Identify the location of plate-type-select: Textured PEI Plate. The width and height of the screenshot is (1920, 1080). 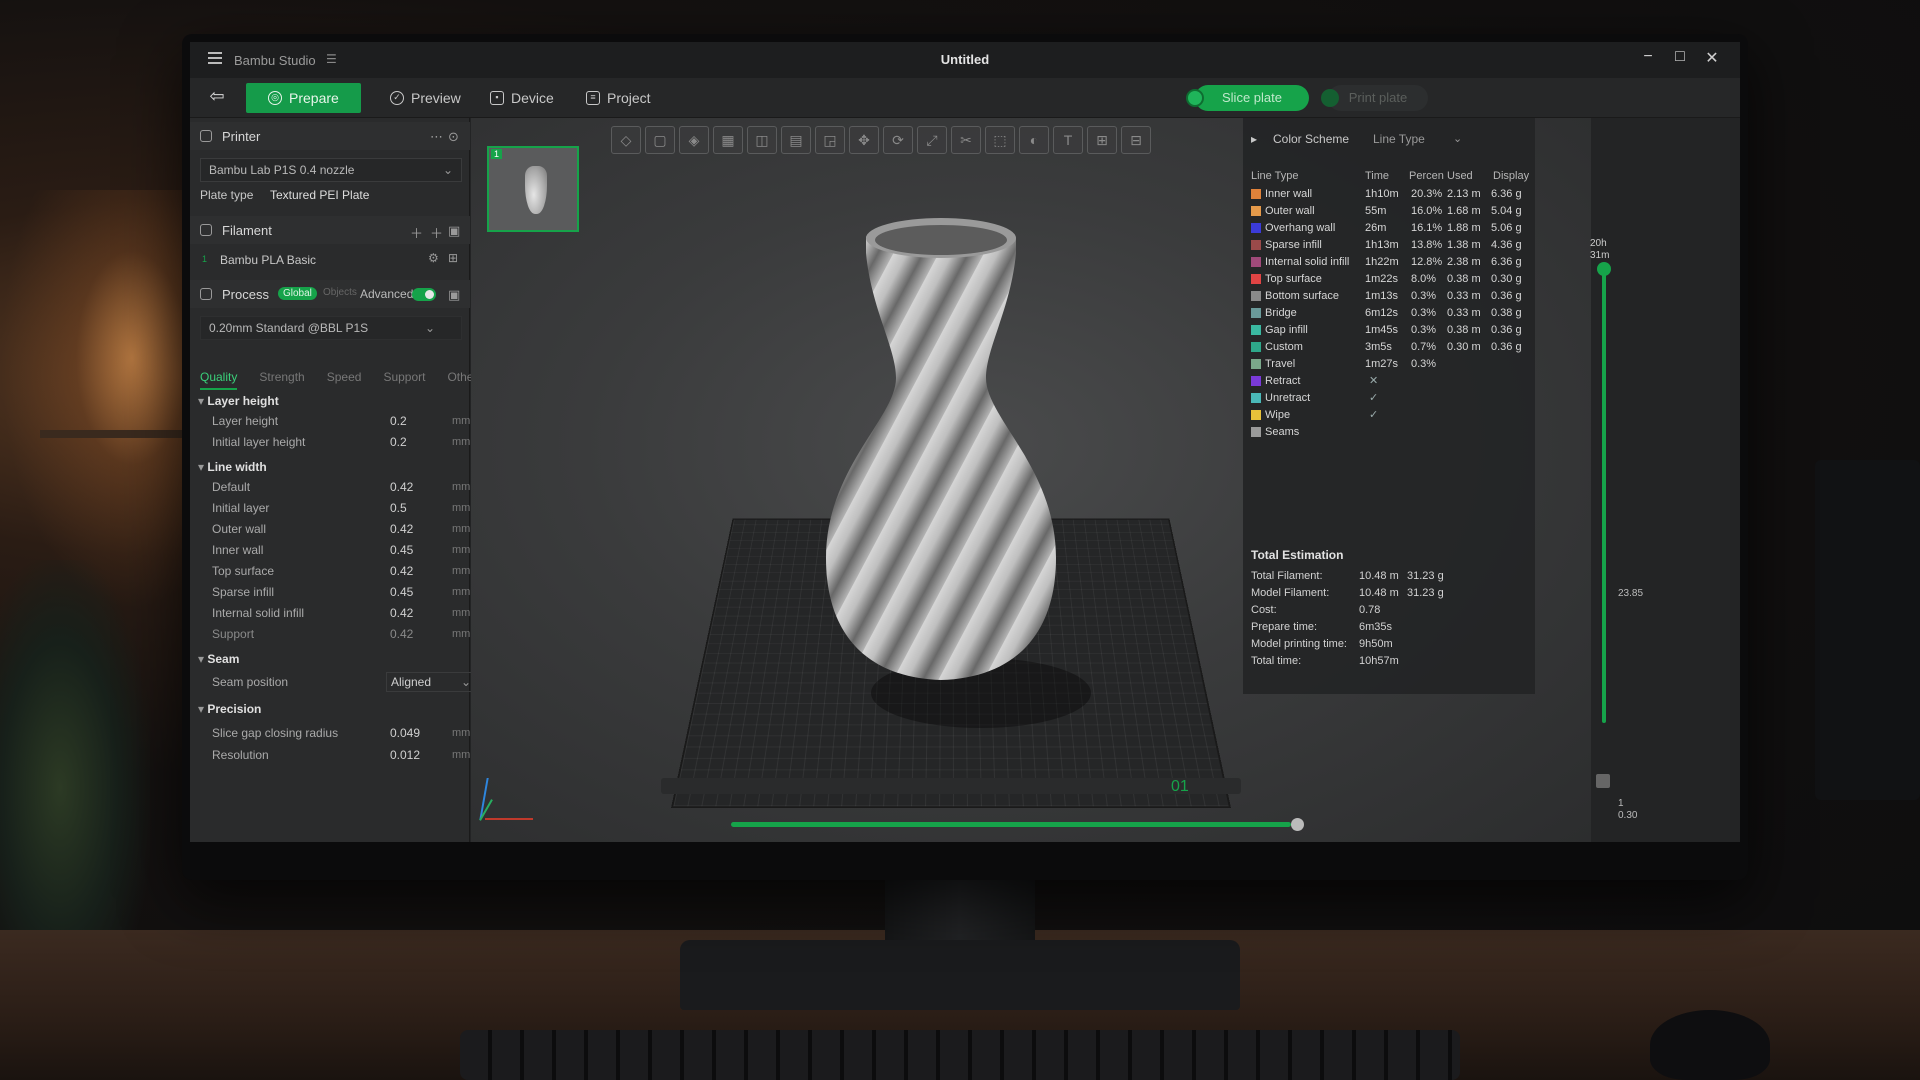
(319, 195).